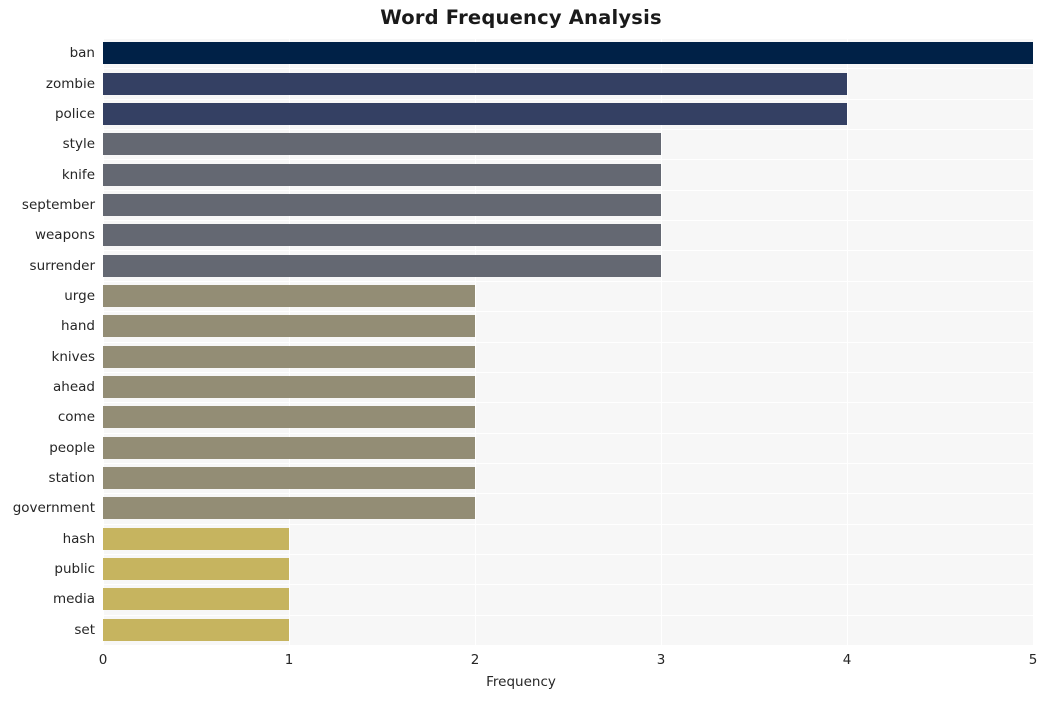 This screenshot has height=701, width=1042. What do you see at coordinates (568, 660) in the screenshot?
I see `x-axis: 0 1 2 3 4 5` at bounding box center [568, 660].